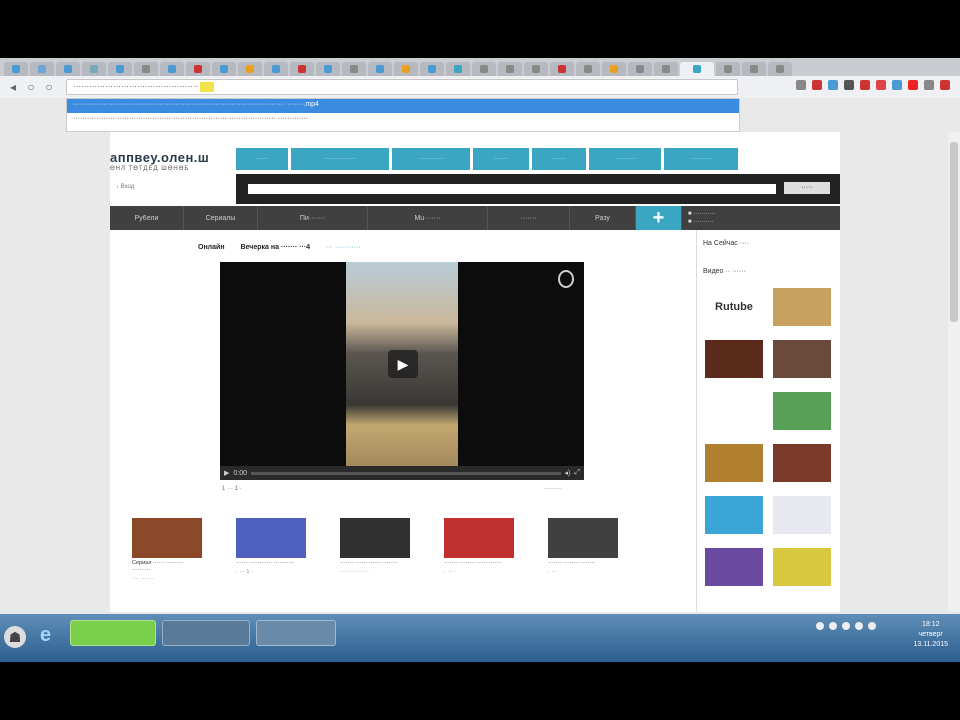 Image resolution: width=960 pixels, height=720 pixels. What do you see at coordinates (49, 87) in the screenshot?
I see `home-icon: ○` at bounding box center [49, 87].